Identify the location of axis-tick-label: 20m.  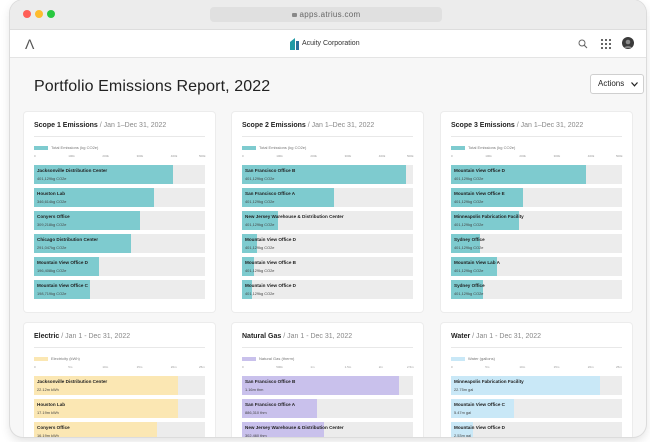
(173, 367).